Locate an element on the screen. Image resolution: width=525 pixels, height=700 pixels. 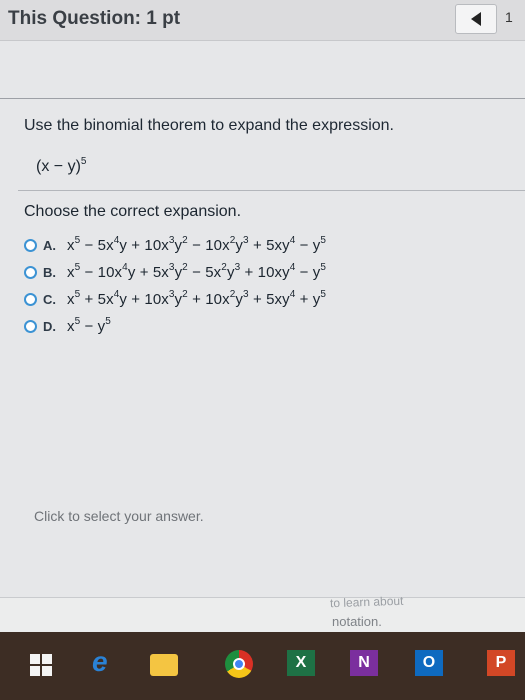
notation-label: notation. is located at coordinates (357, 621).